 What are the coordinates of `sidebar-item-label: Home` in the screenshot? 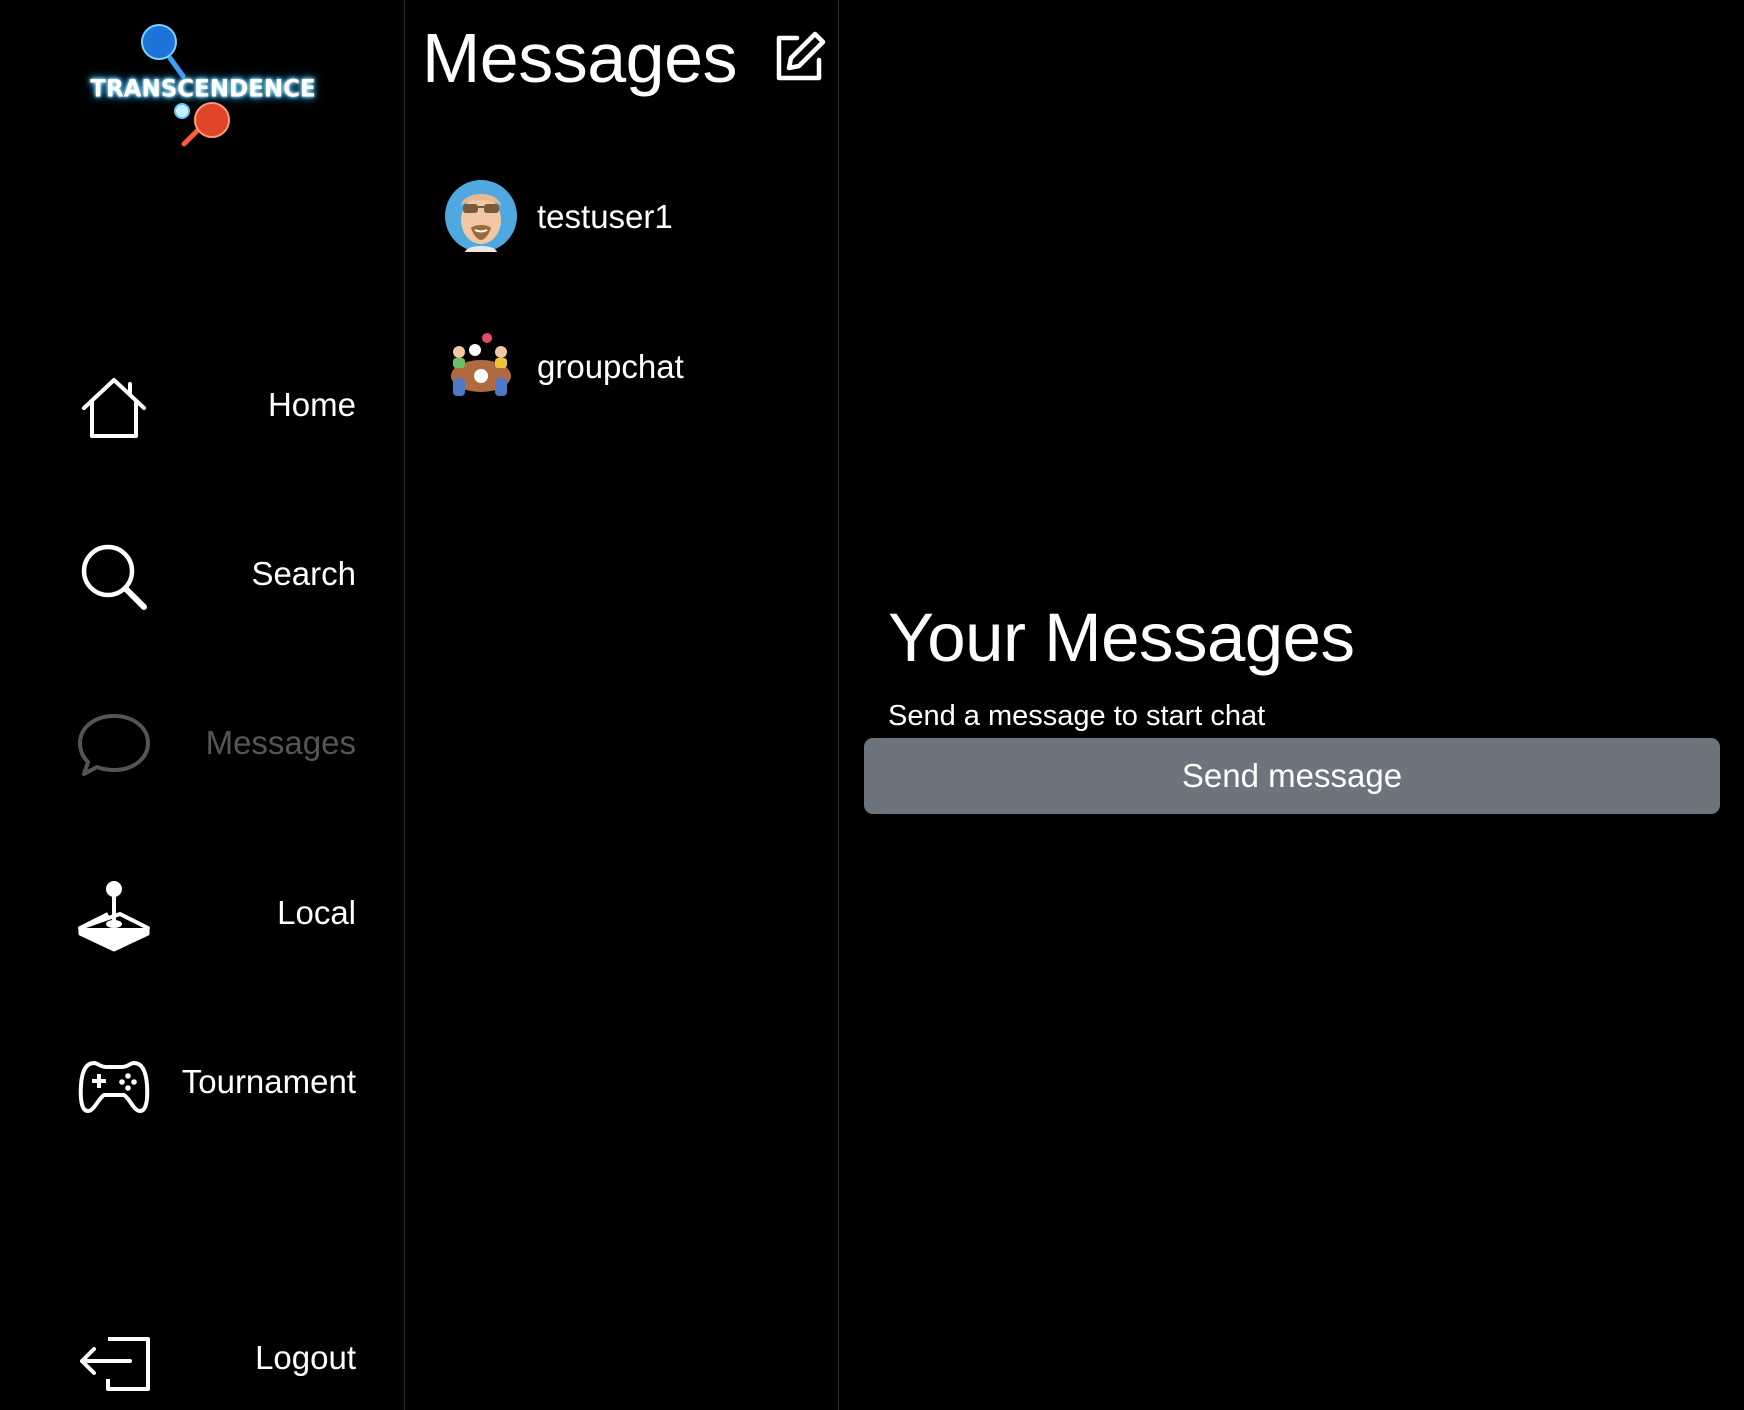 It's located at (311, 404).